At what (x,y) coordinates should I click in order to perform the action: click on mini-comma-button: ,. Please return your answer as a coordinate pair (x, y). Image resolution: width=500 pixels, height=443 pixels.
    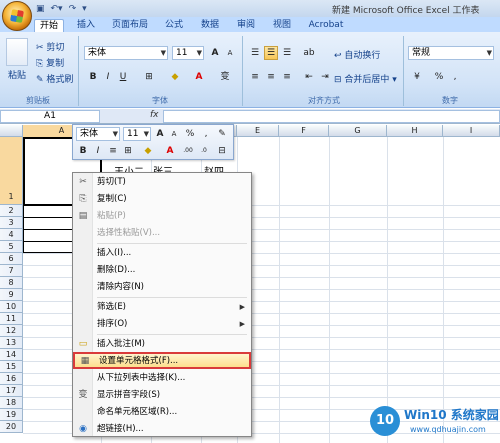
    Looking at the image, I should click on (206, 134).